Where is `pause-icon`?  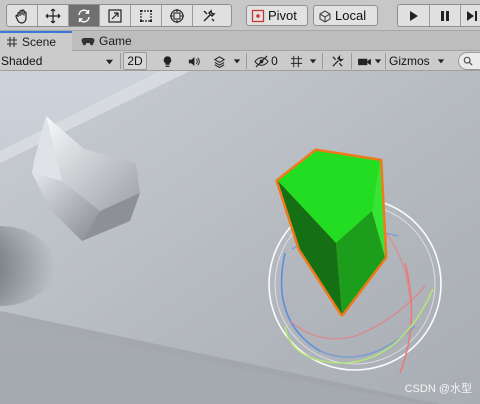 pause-icon is located at coordinates (444, 15).